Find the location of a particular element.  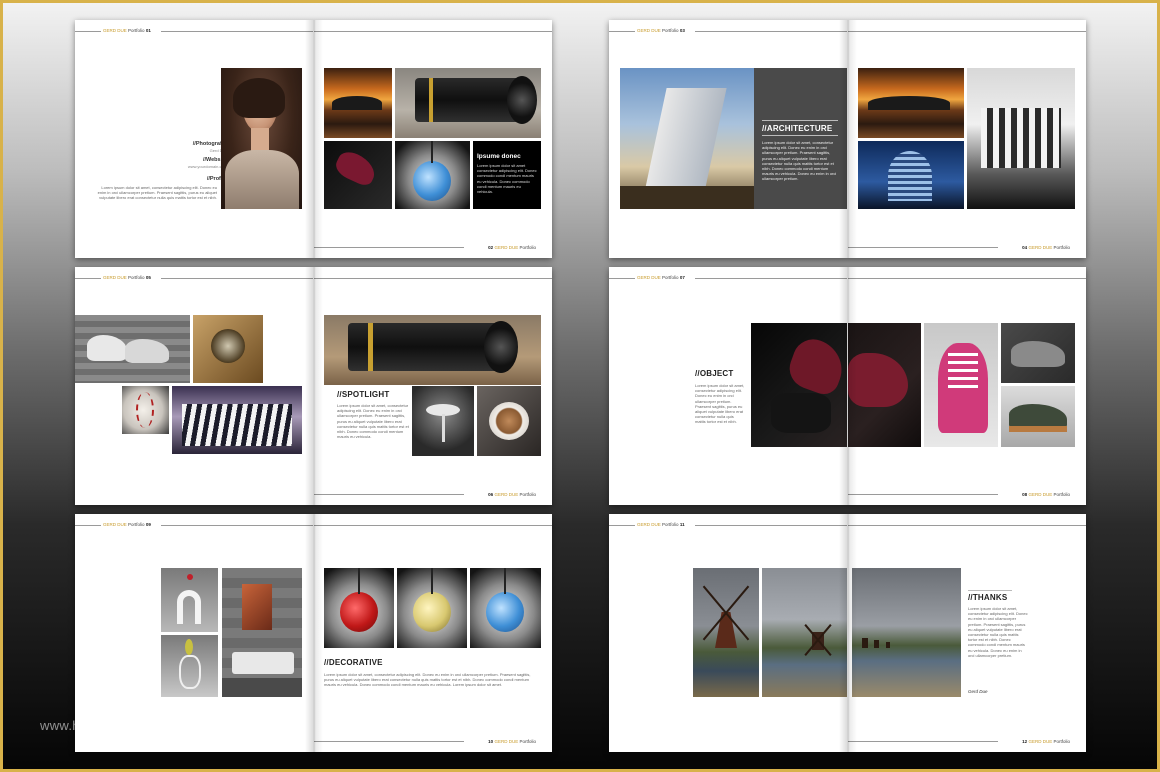

page-right: 04 GERD DUE Portfolio is located at coordinates (967, 139).